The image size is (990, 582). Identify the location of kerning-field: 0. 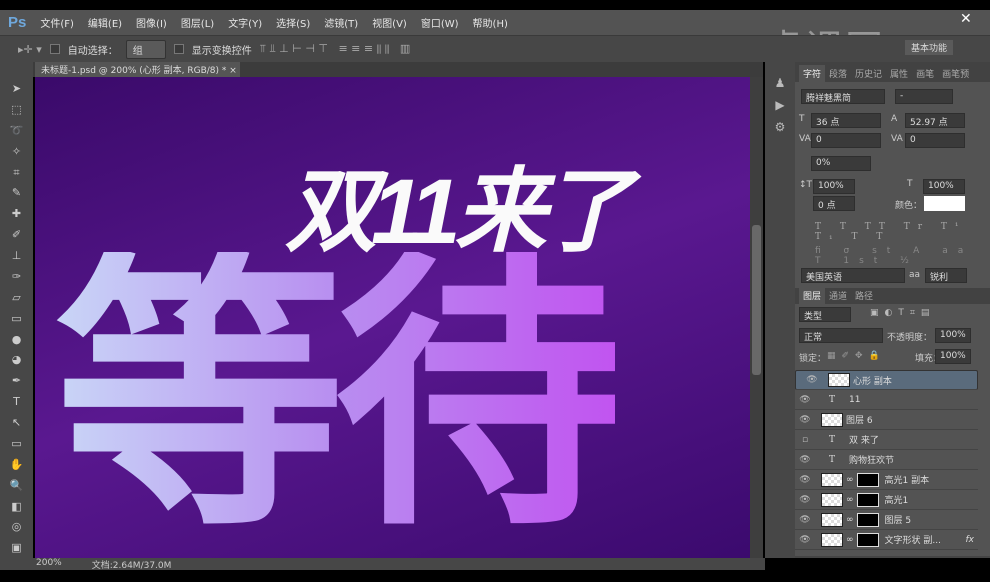
(846, 140).